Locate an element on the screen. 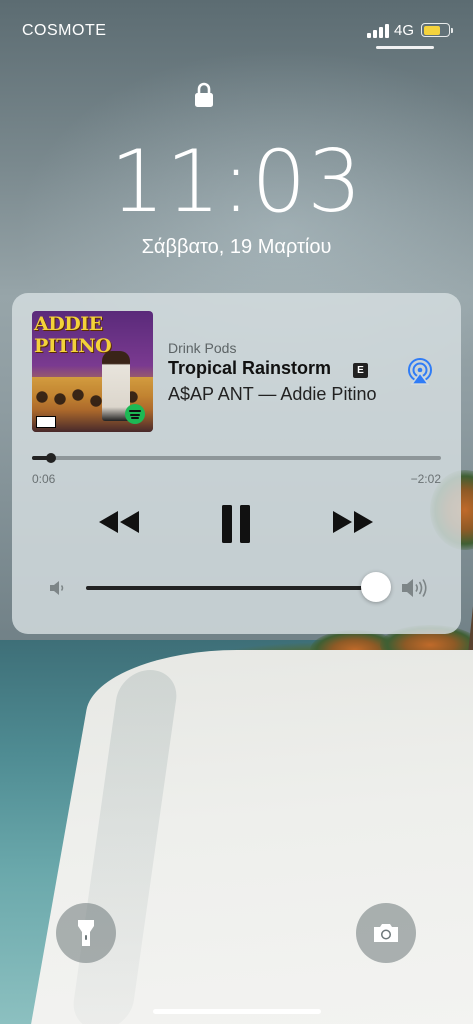  airplay-icon is located at coordinates (420, 371).